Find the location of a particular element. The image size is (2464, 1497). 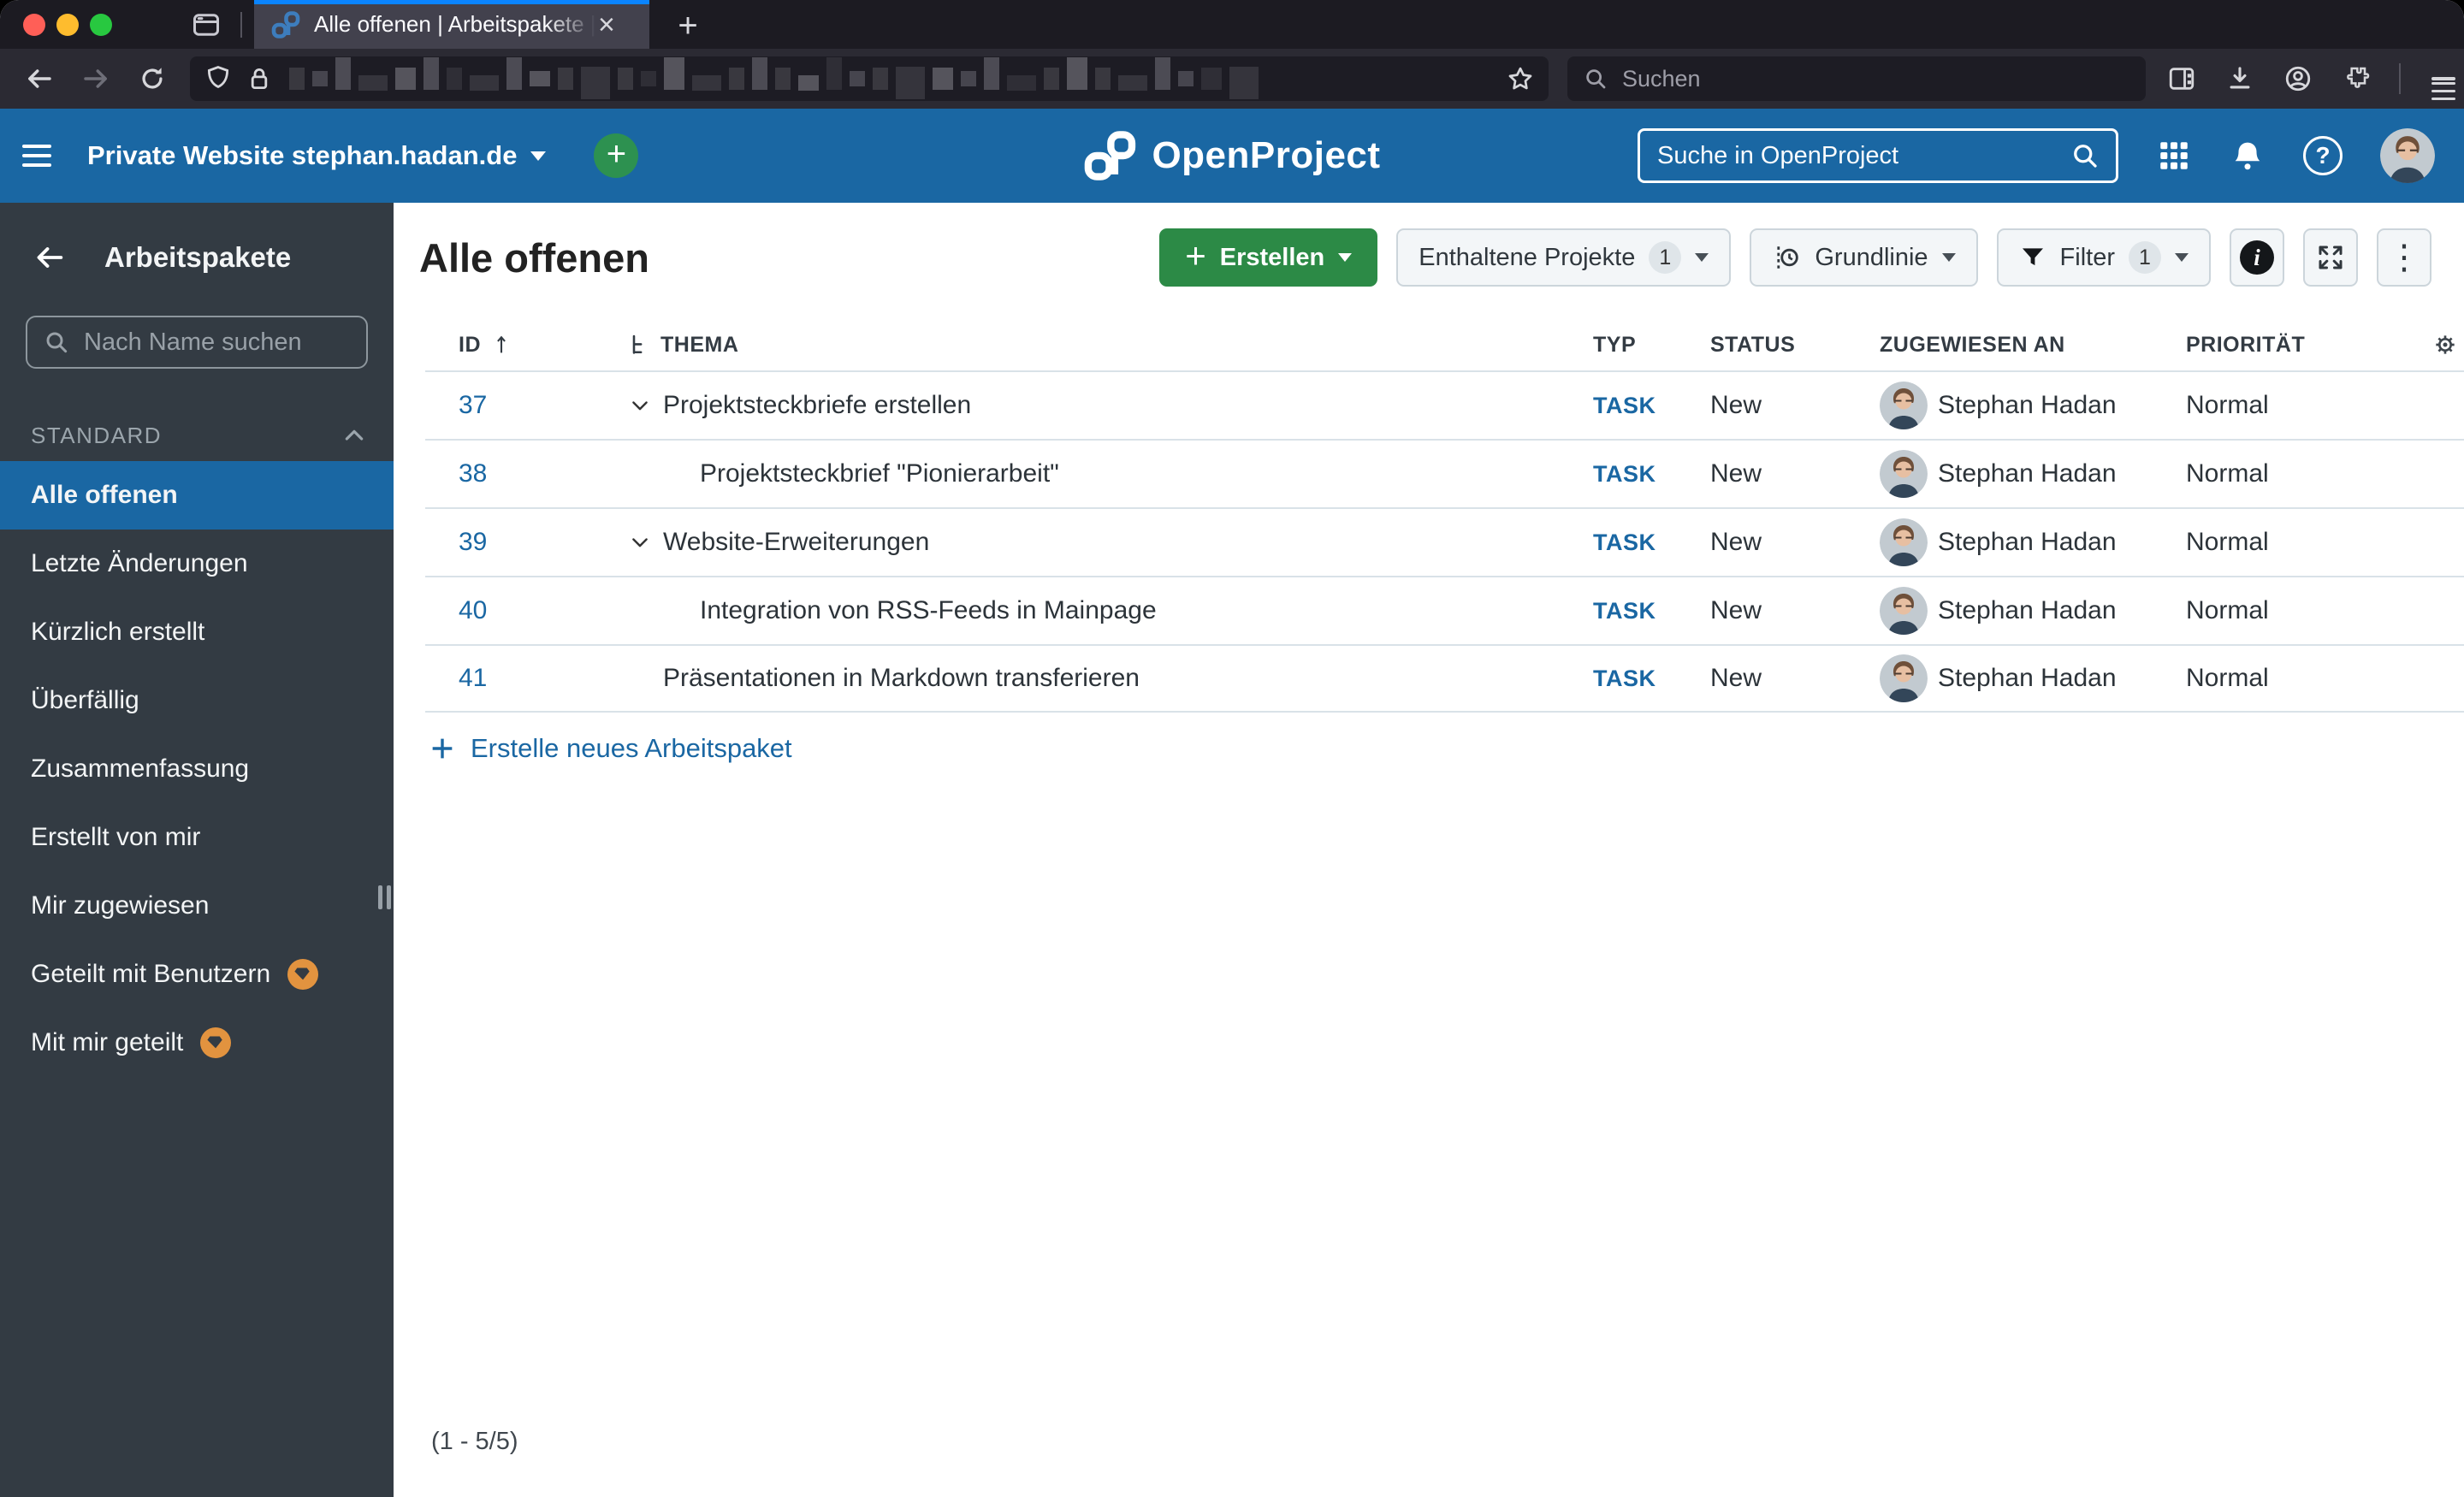

help-icon: ? is located at coordinates (2323, 155).